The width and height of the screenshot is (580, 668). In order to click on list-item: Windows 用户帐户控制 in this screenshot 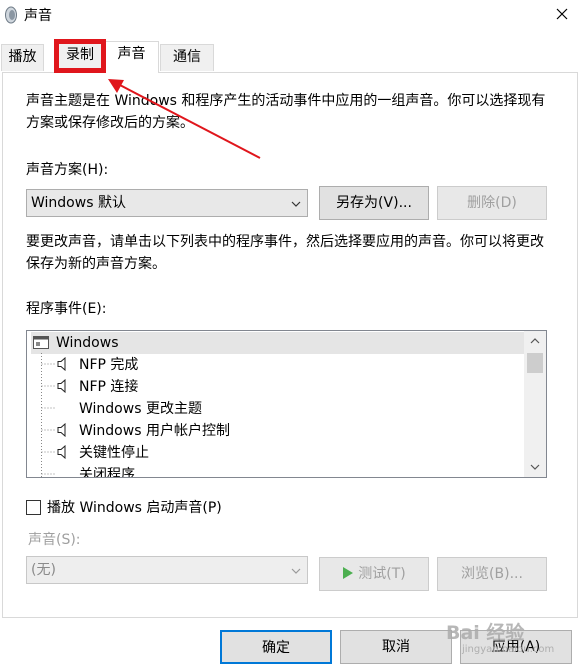, I will do `click(154, 431)`.